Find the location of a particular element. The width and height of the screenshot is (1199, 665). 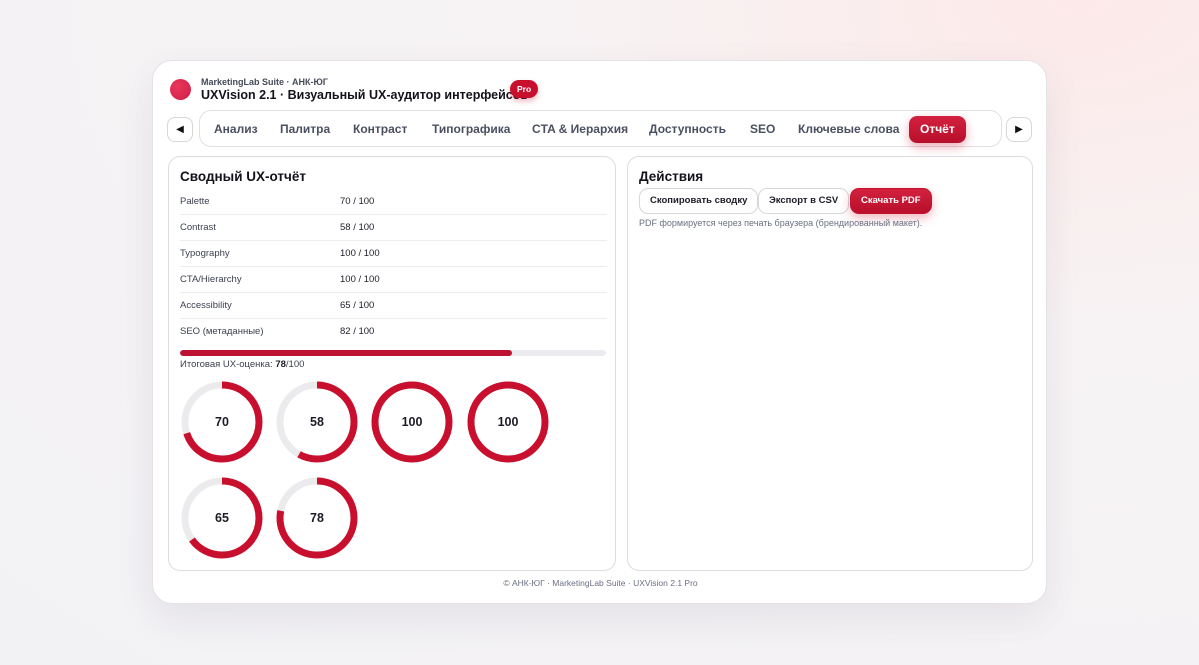

score-name: CTA/Hierarchy is located at coordinates (211, 279).